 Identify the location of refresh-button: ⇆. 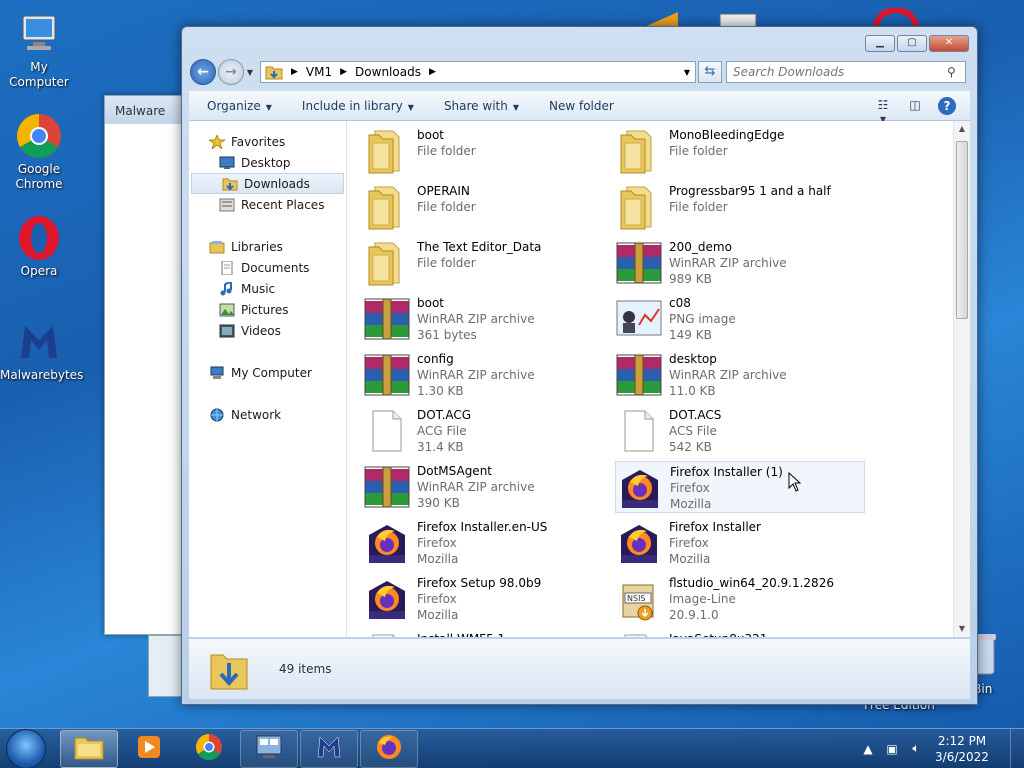
(710, 72).